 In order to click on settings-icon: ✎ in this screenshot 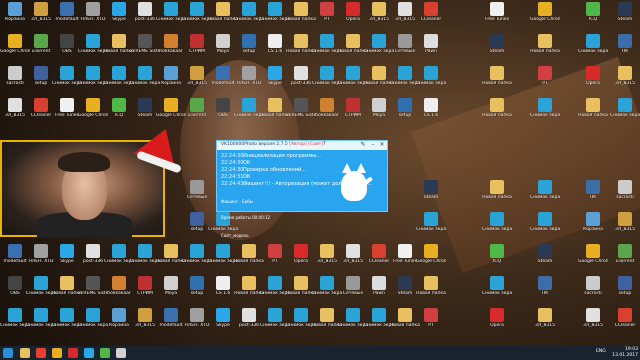, I will do `click(363, 145)`.